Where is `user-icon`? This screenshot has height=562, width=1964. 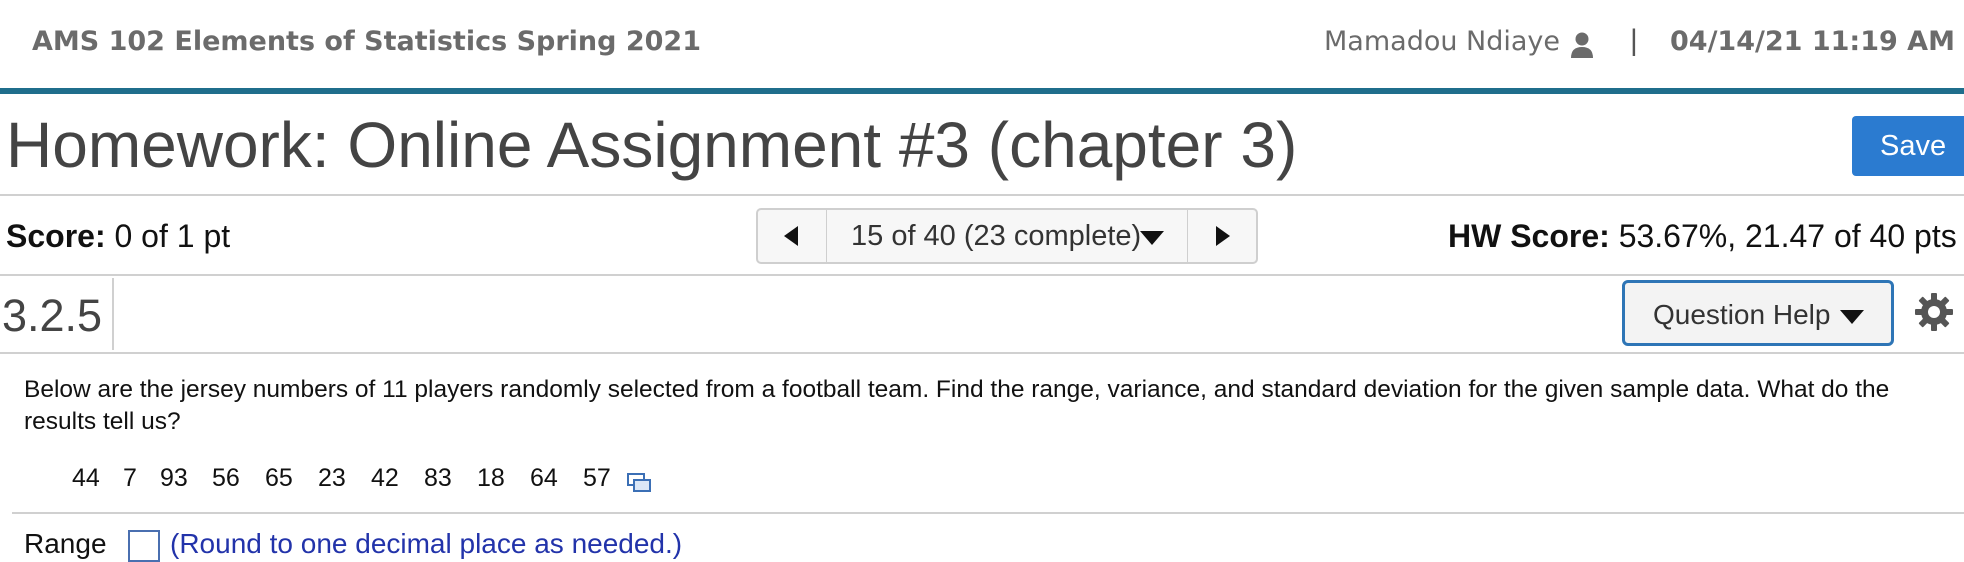
user-icon is located at coordinates (1582, 45).